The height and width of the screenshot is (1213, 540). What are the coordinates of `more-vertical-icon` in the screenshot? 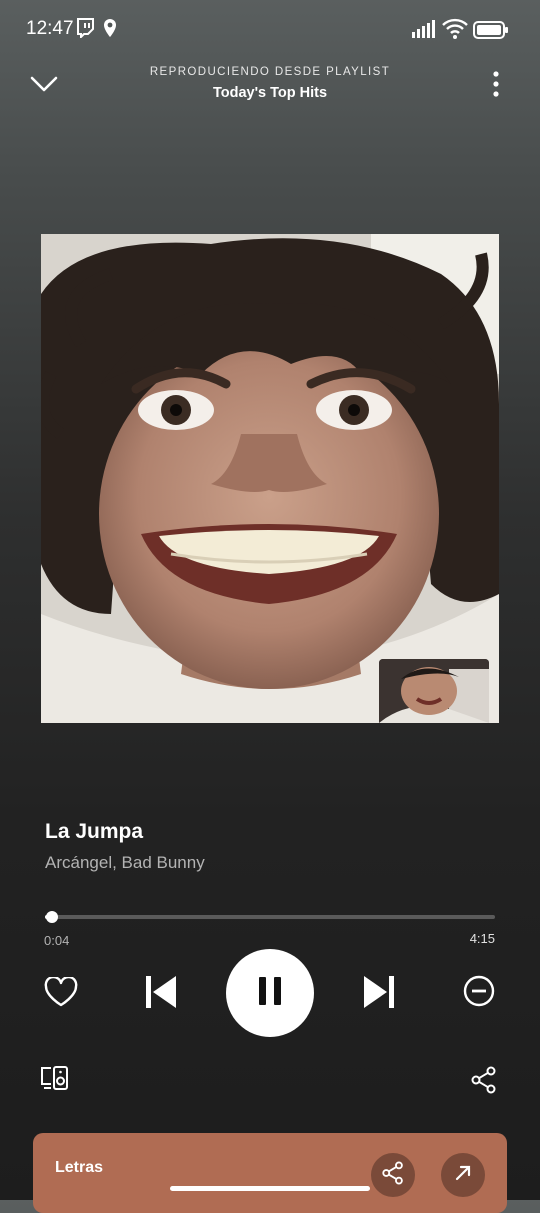 It's located at (496, 86).